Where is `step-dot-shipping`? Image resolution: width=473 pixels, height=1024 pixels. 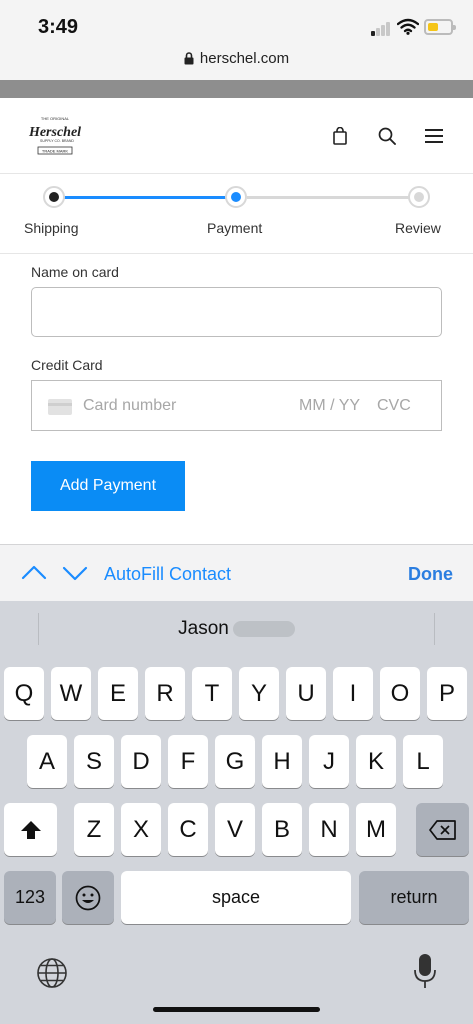
step-dot-shipping is located at coordinates (54, 197).